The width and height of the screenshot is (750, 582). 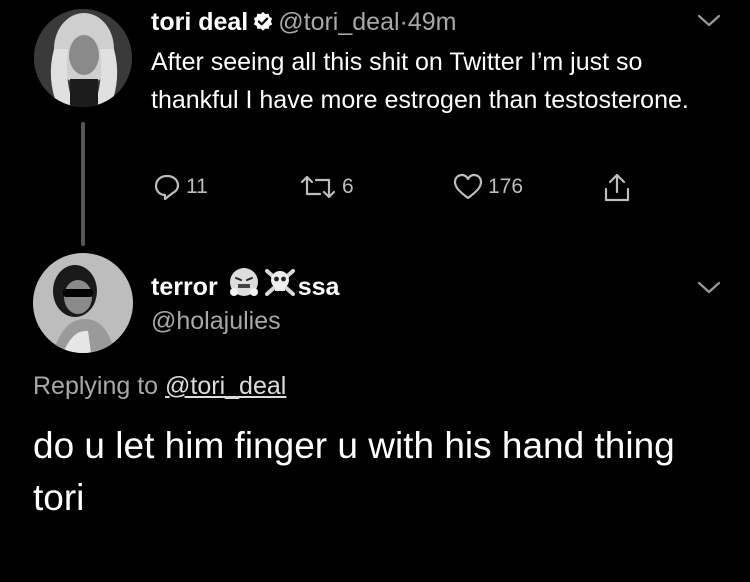 I want to click on tweet2-display-name: terror ssa, so click(x=245, y=286).